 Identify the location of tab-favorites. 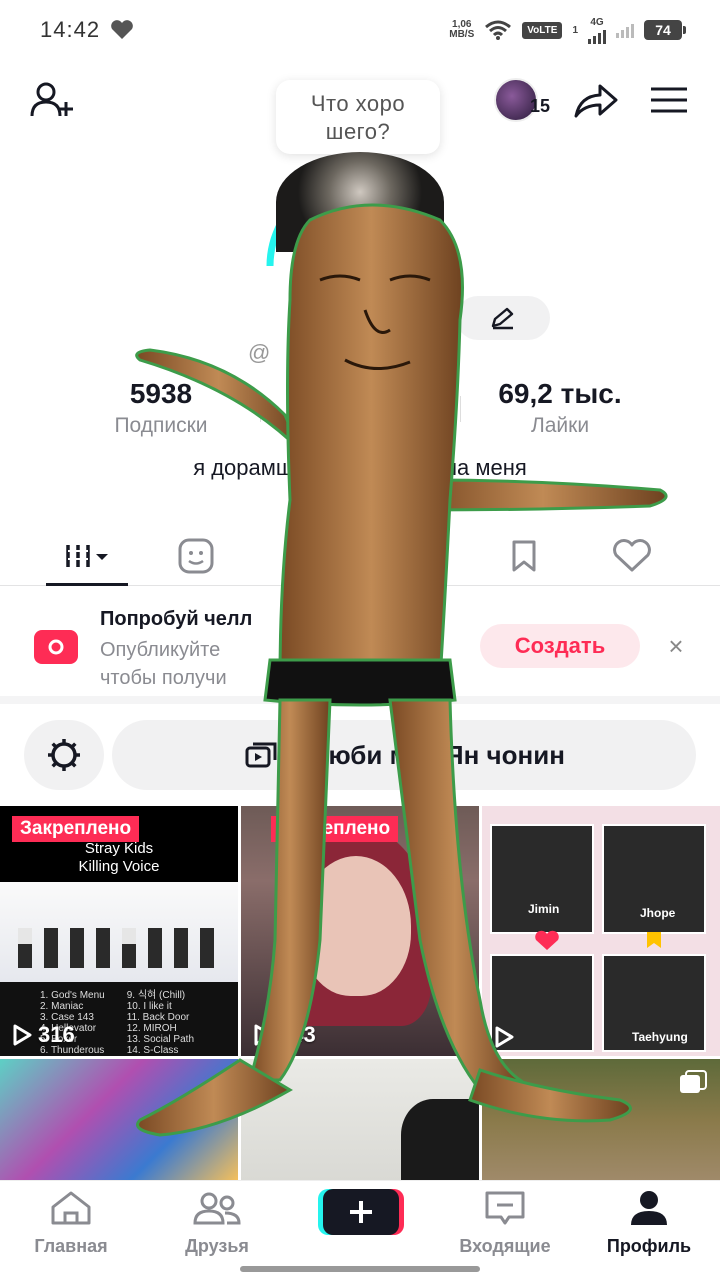
(524, 556).